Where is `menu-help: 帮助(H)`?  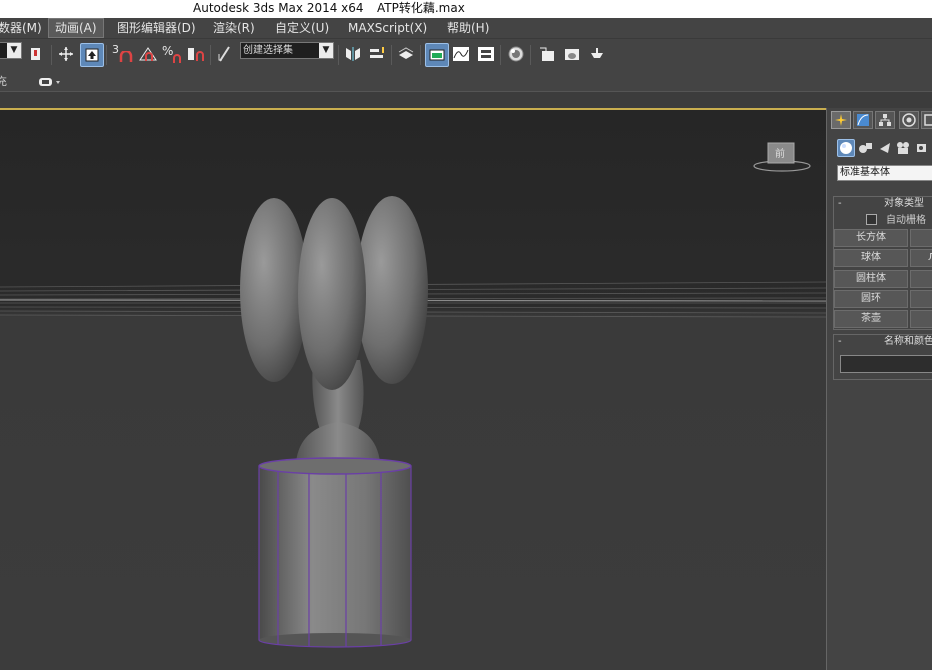 menu-help: 帮助(H) is located at coordinates (468, 28).